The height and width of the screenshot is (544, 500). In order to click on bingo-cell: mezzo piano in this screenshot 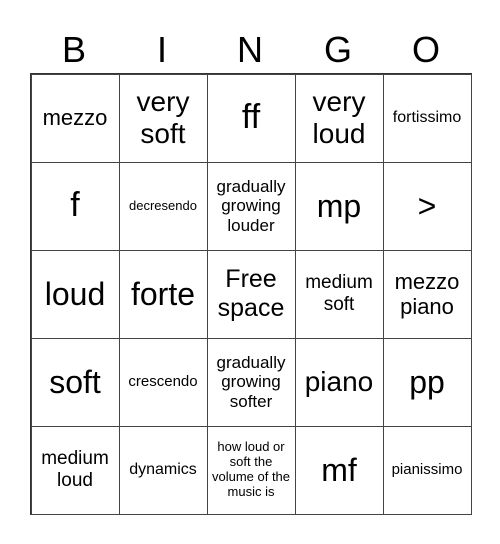, I will do `click(427, 294)`.